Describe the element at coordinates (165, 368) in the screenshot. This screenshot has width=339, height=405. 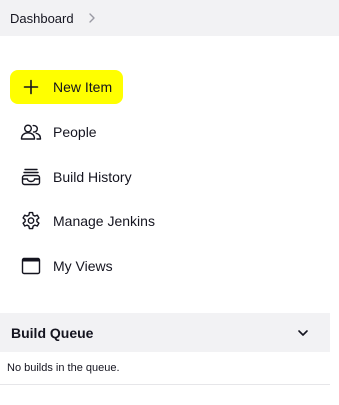
I see `build-queue-body: No builds in the queue.` at that location.